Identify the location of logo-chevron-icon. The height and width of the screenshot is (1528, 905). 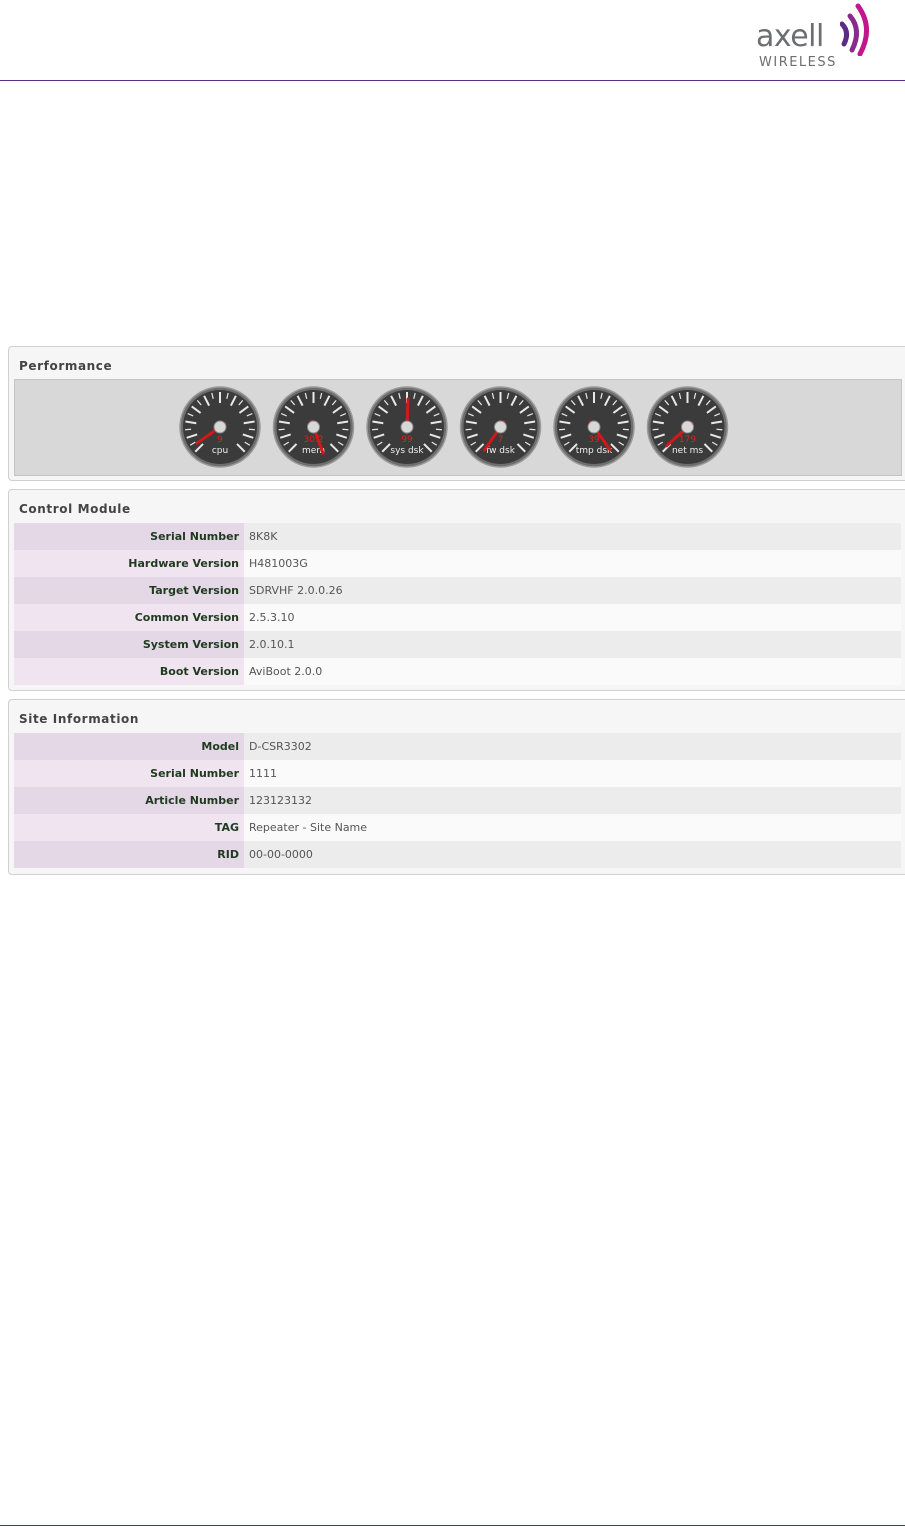
(854, 29).